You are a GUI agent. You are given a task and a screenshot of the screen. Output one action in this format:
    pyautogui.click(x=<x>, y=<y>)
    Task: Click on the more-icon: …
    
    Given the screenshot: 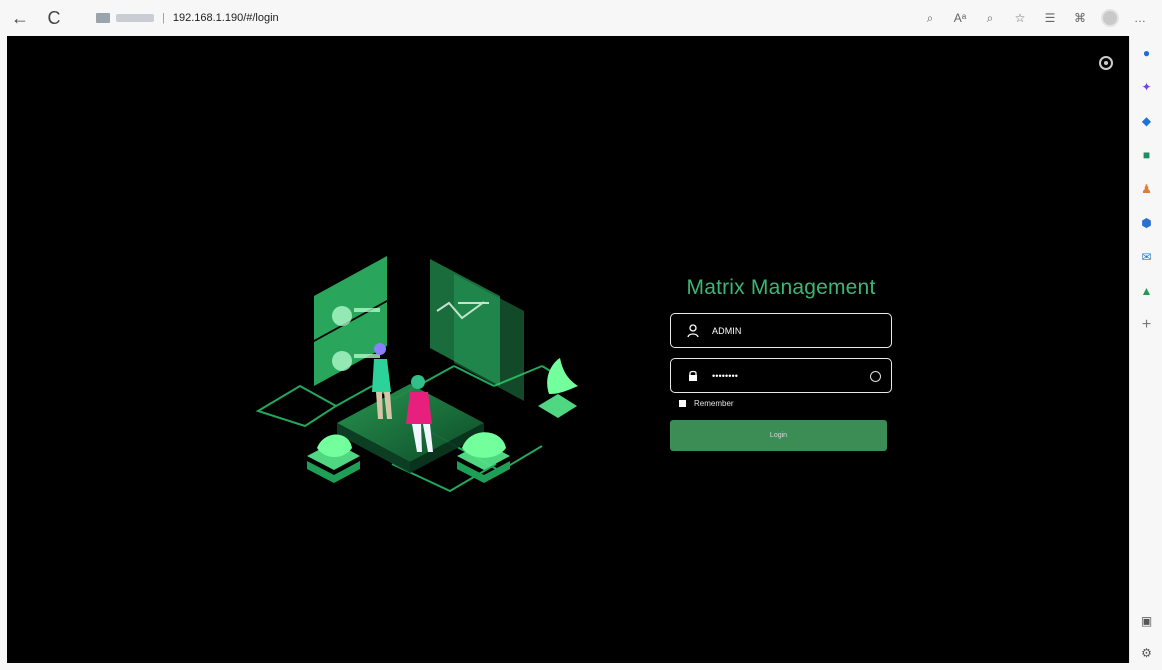 What is the action you would take?
    pyautogui.click(x=1140, y=18)
    